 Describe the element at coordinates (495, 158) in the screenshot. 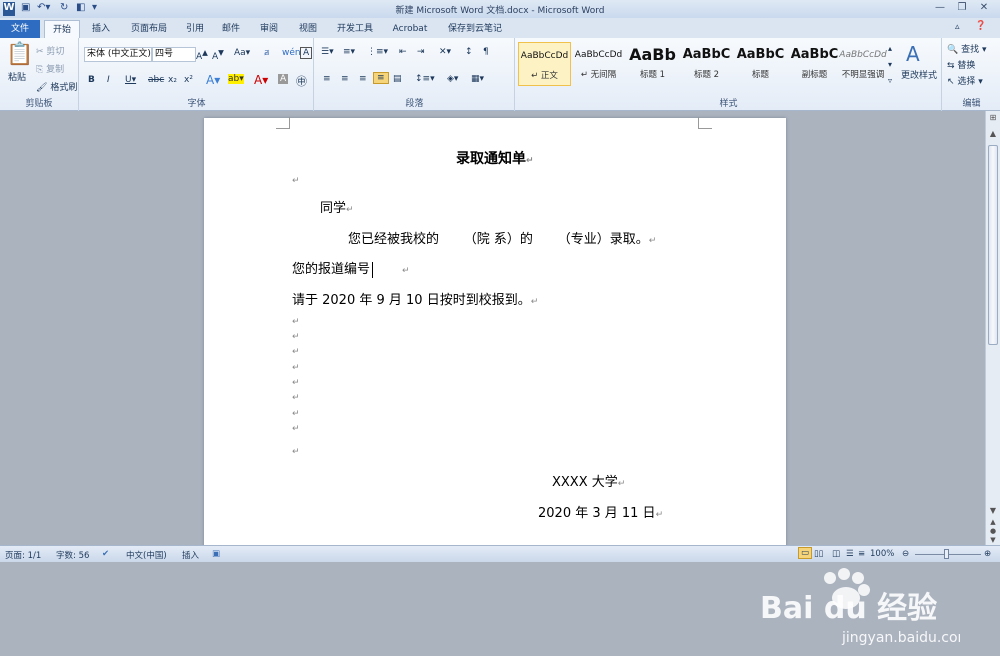

I see `doc-title: 录取通知单↵` at that location.